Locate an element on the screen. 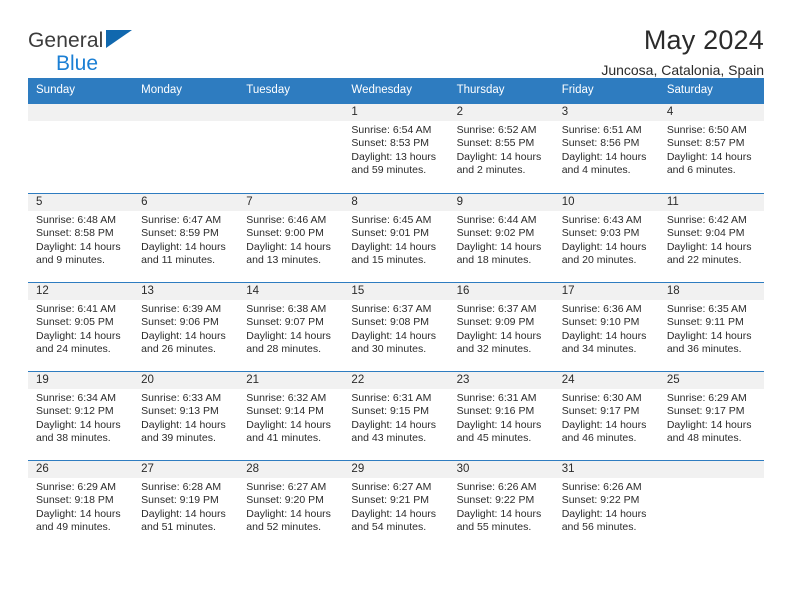 This screenshot has width=792, height=612. day-detail-daylight2: and 43 minutes. is located at coordinates (389, 438).